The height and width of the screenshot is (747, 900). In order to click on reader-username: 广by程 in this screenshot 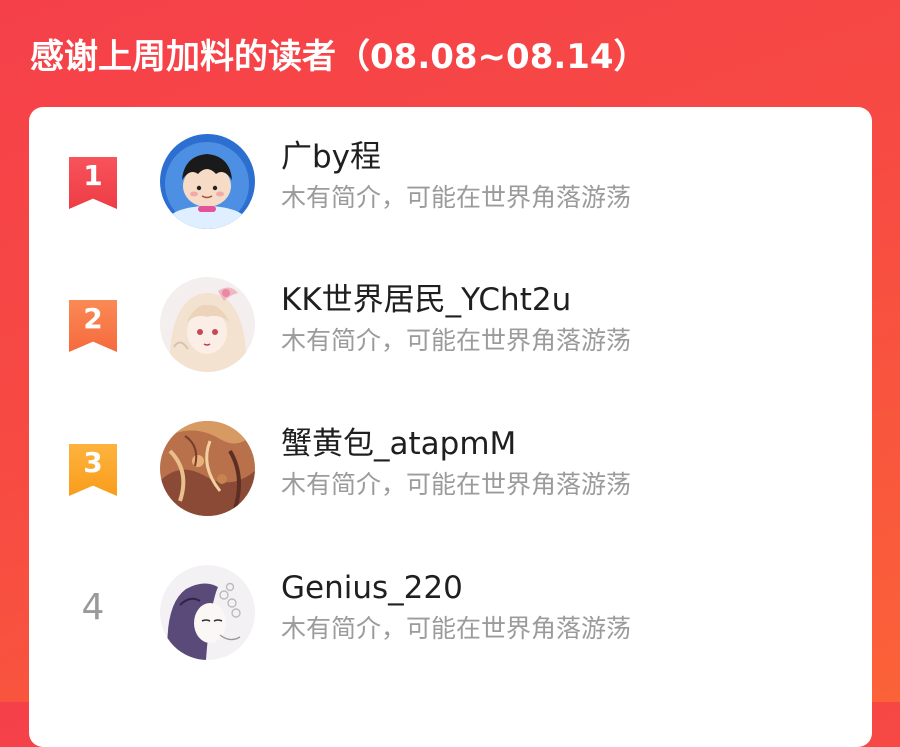, I will do `click(331, 157)`.